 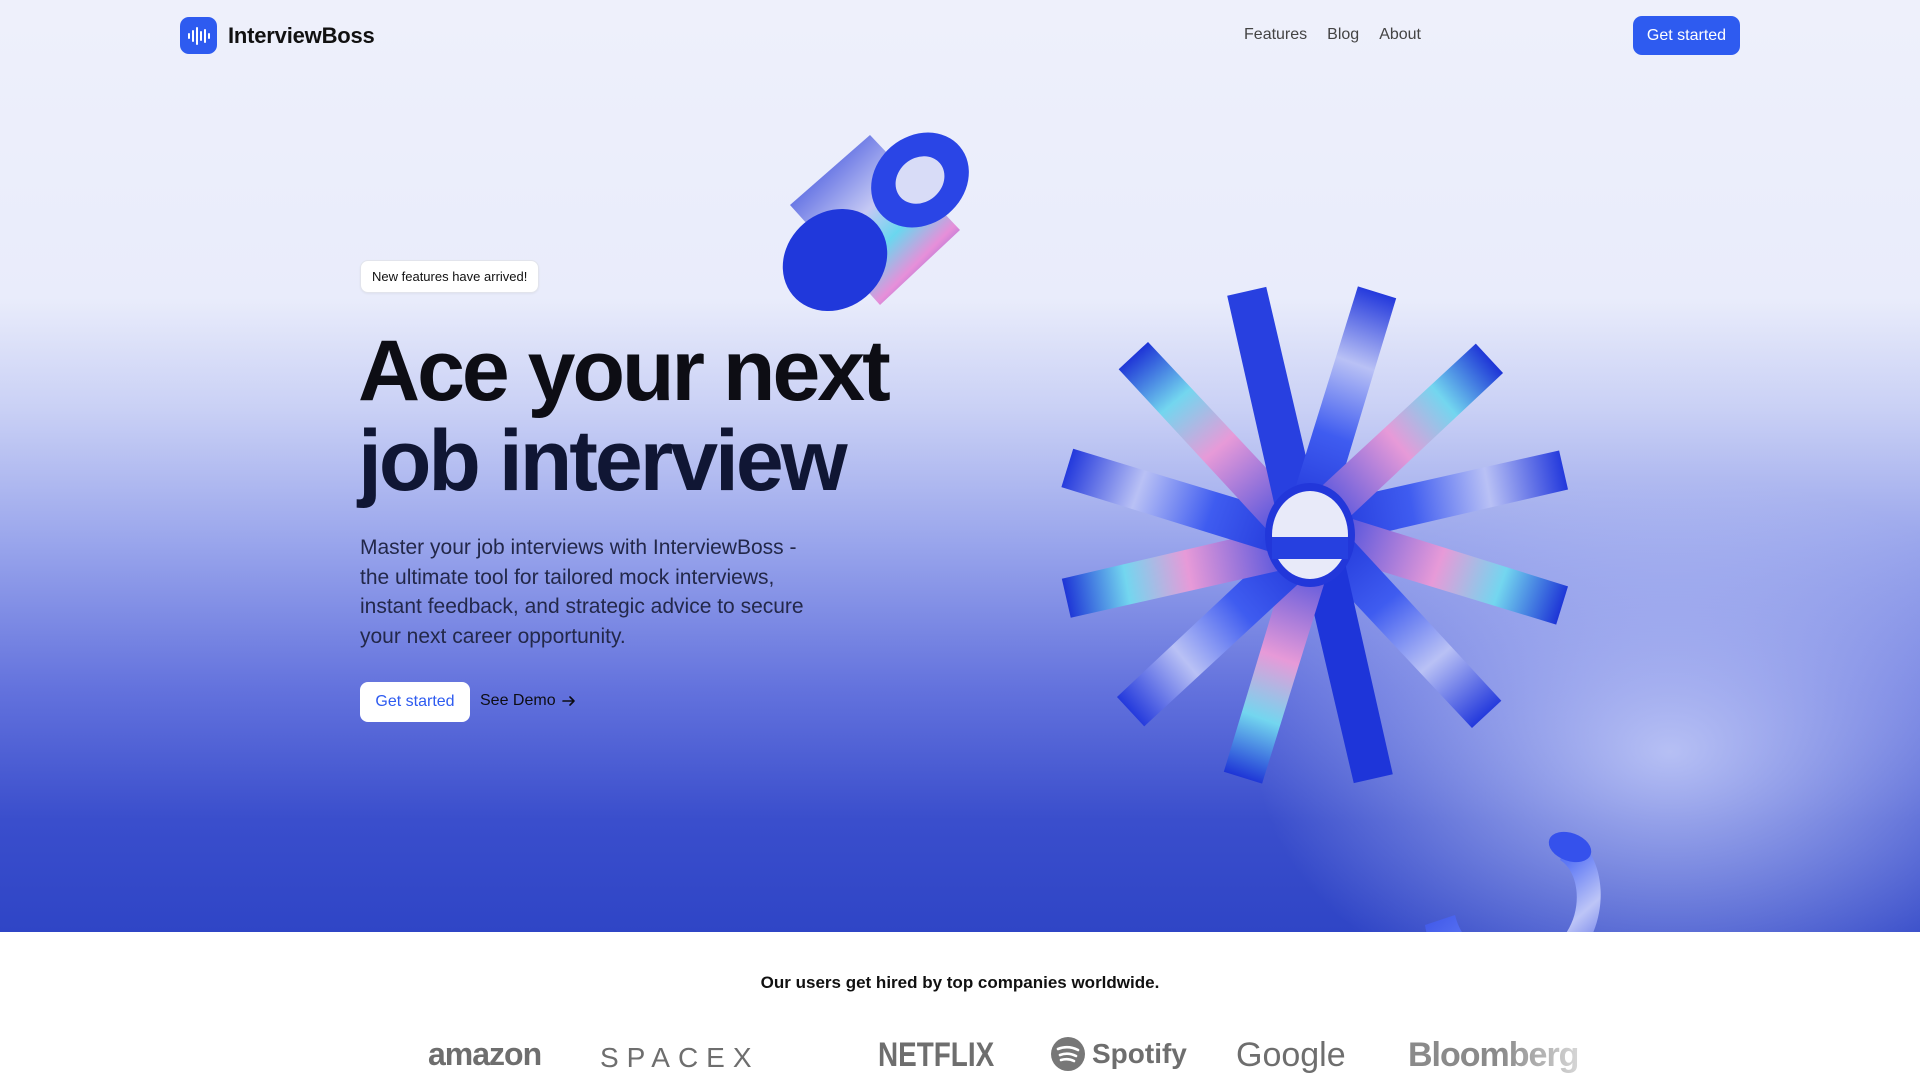 I want to click on logos-fade-right, so click(x=1560, y=1055).